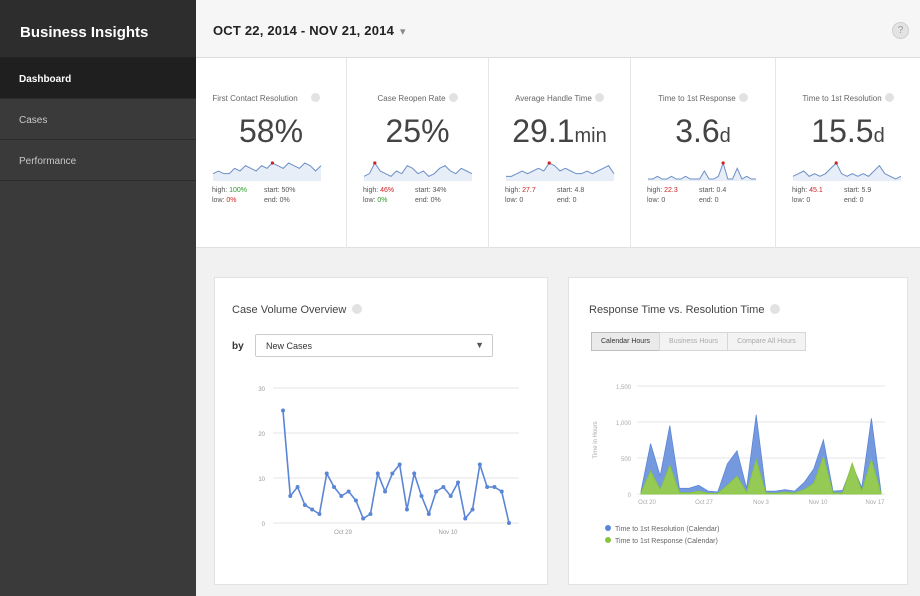  What do you see at coordinates (529, 190) in the screenshot?
I see `kpi-high: 27.7` at bounding box center [529, 190].